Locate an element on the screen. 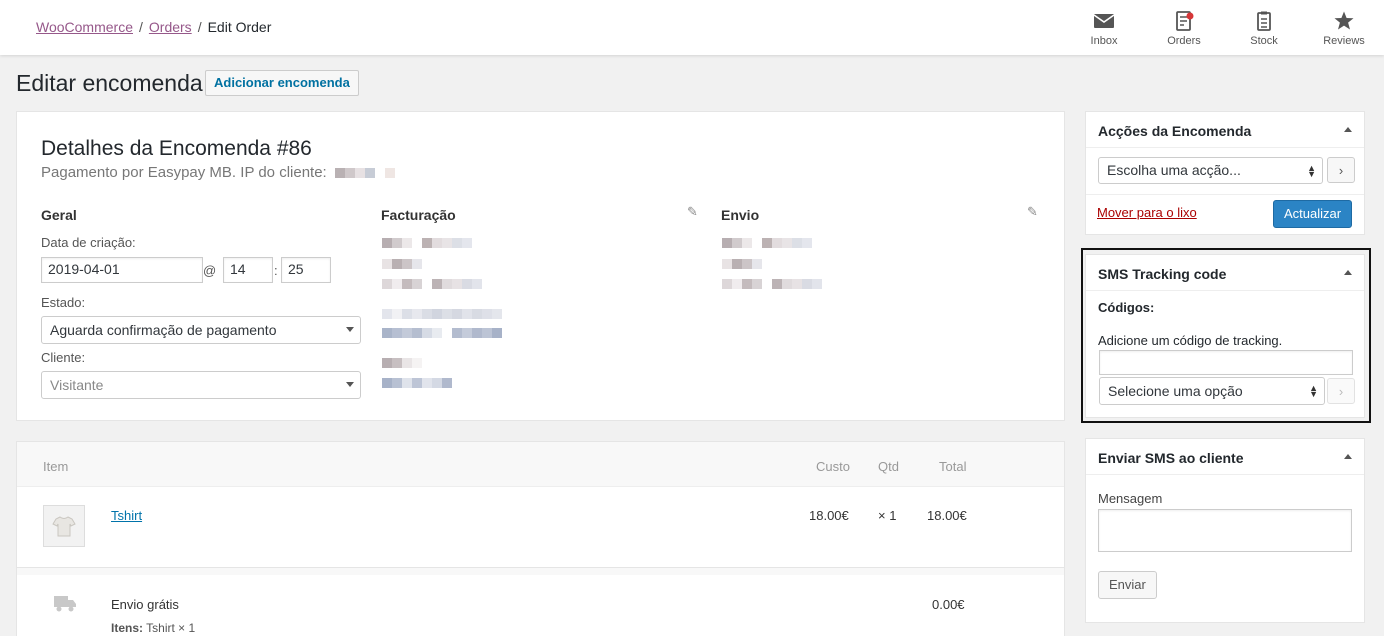  nav-stock-label: Stock is located at coordinates (1264, 41).